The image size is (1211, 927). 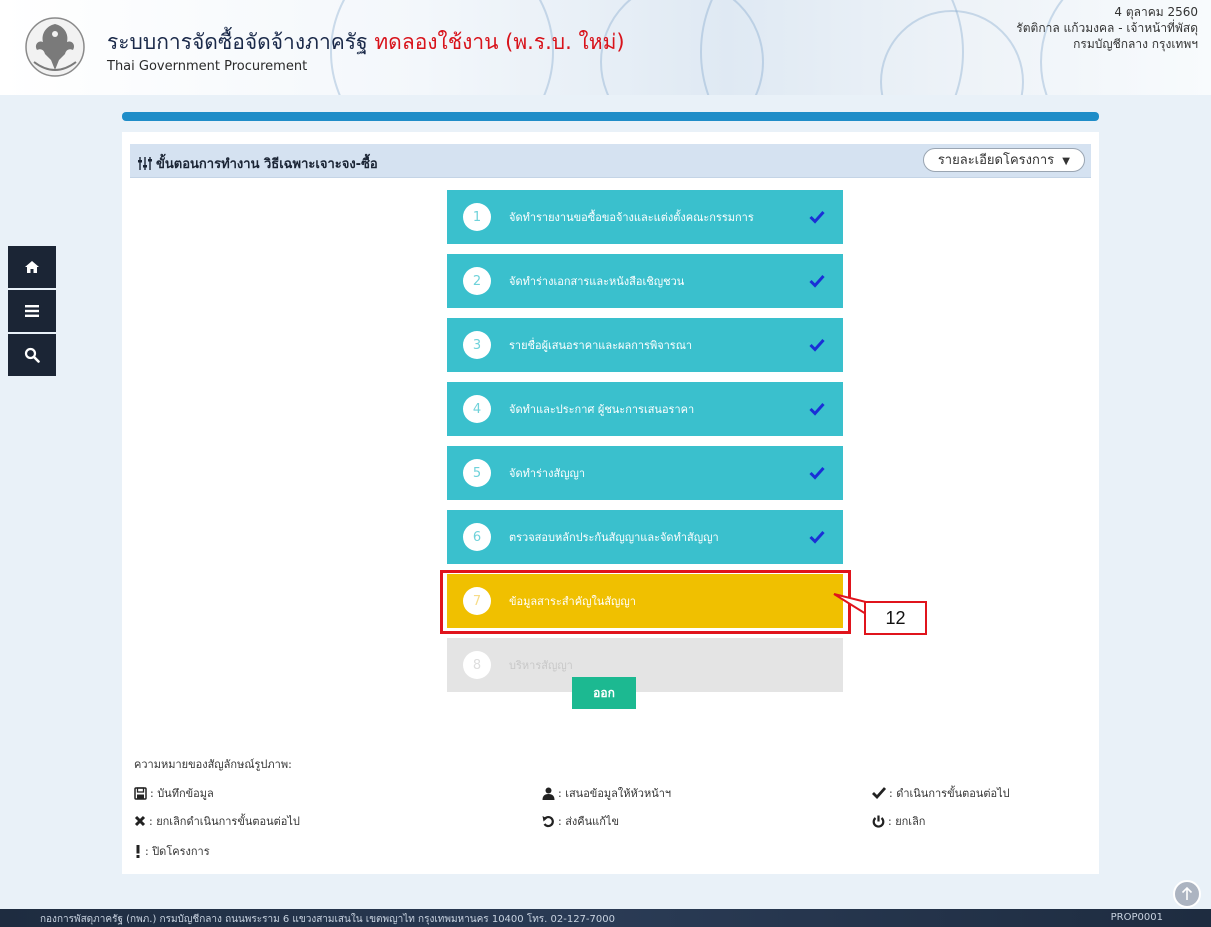 I want to click on workflow-step-6: 6 ตรวจสอบหลักประกันสัญญาและจัดทำสัญญา, so click(x=645, y=537).